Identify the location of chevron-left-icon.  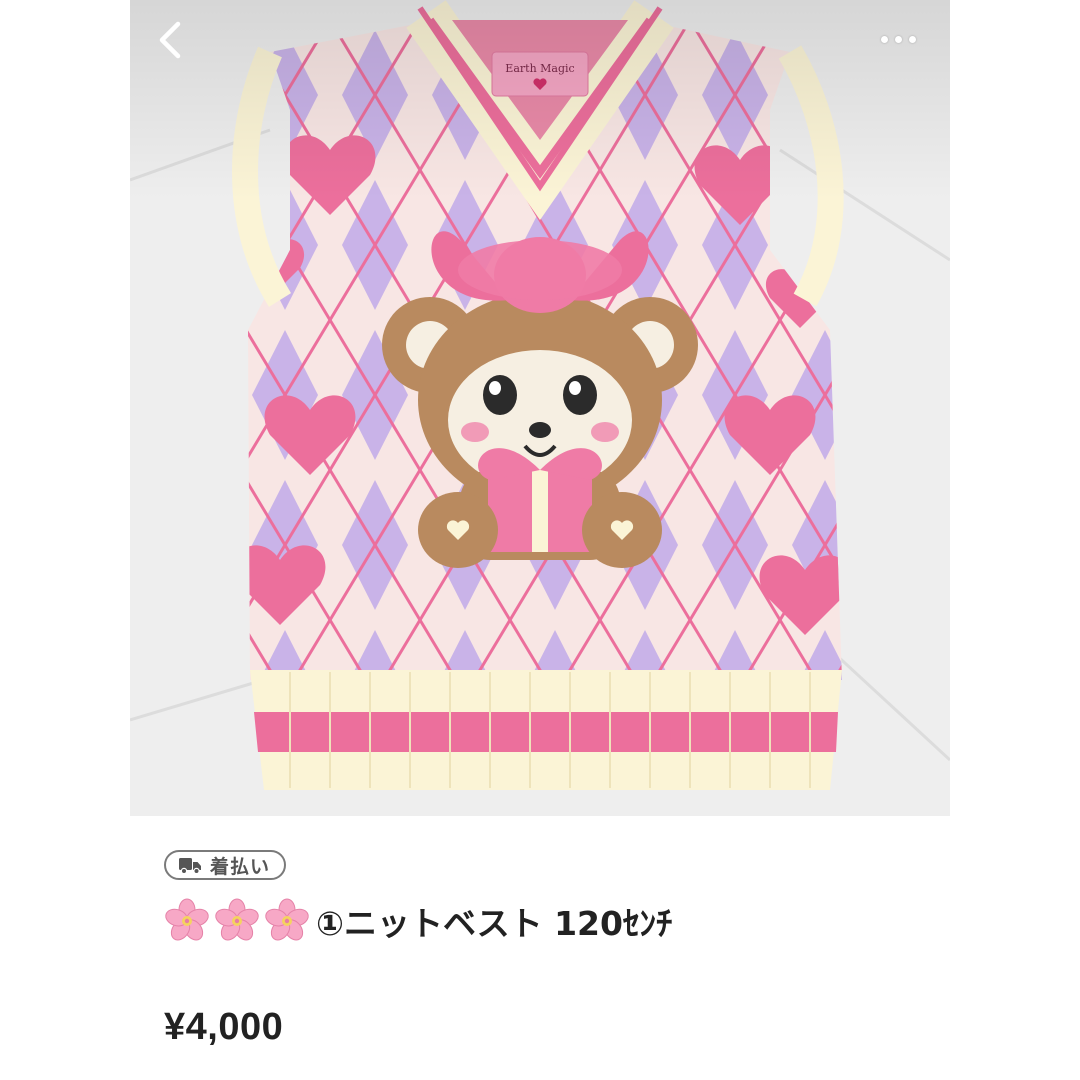
(170, 40).